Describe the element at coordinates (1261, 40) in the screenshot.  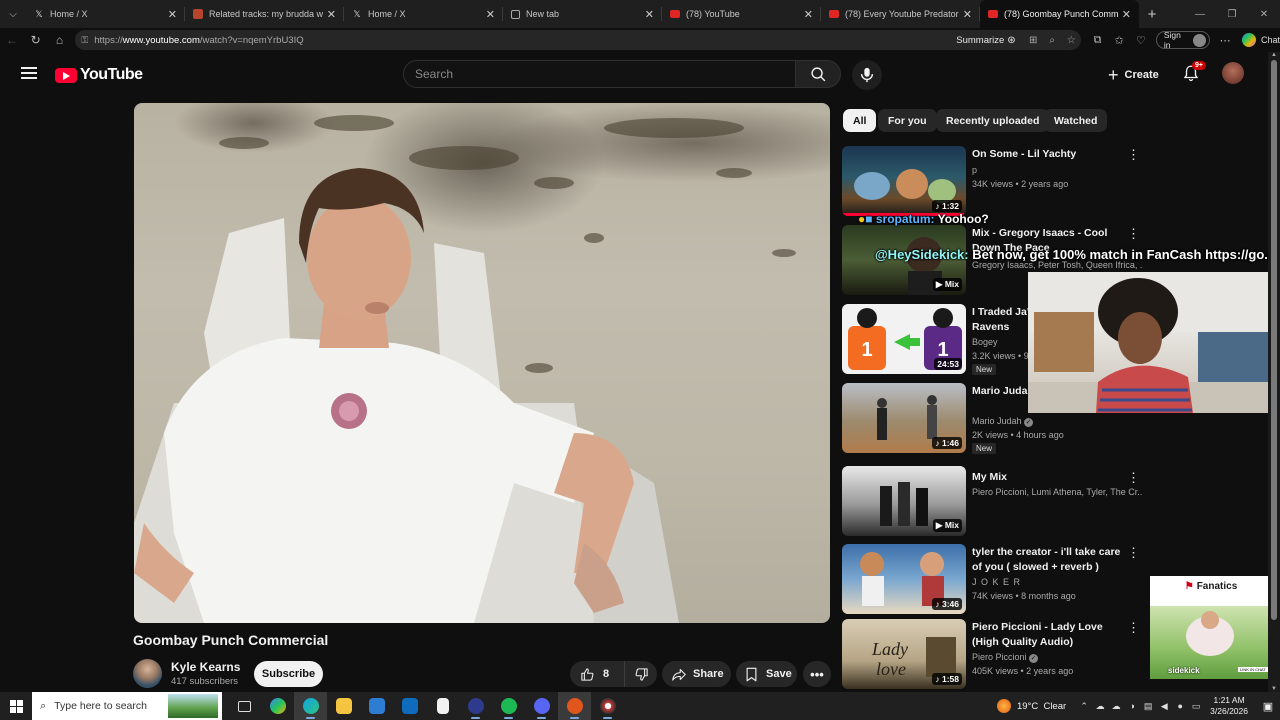
I see `copilot-chat-button: Chat` at that location.